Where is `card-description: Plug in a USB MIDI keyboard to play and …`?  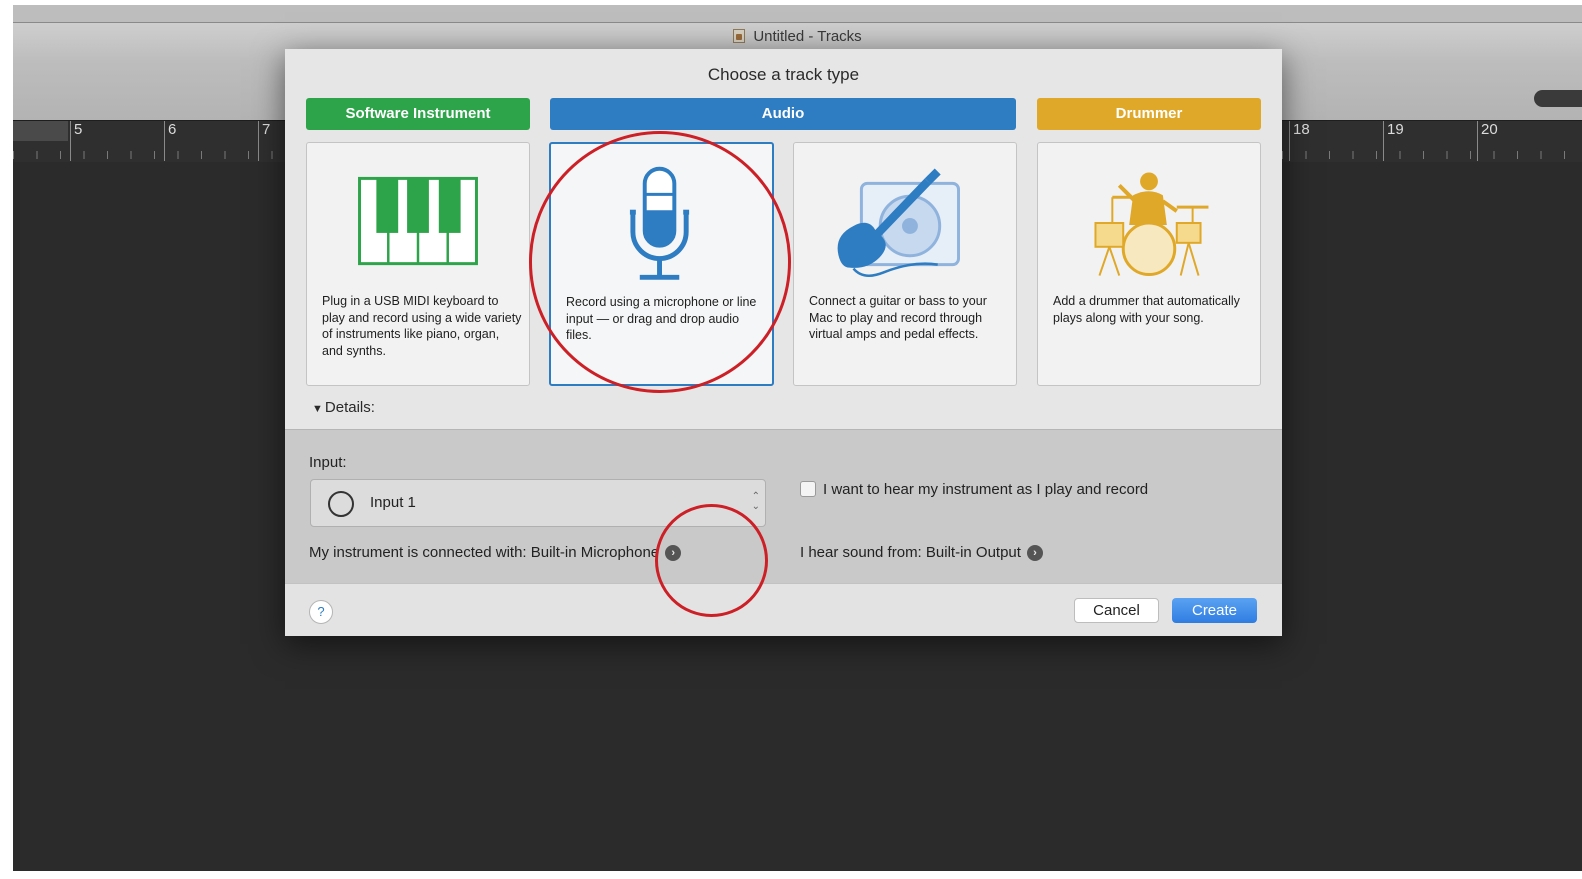 card-description: Plug in a USB MIDI keyboard to play and … is located at coordinates (422, 326).